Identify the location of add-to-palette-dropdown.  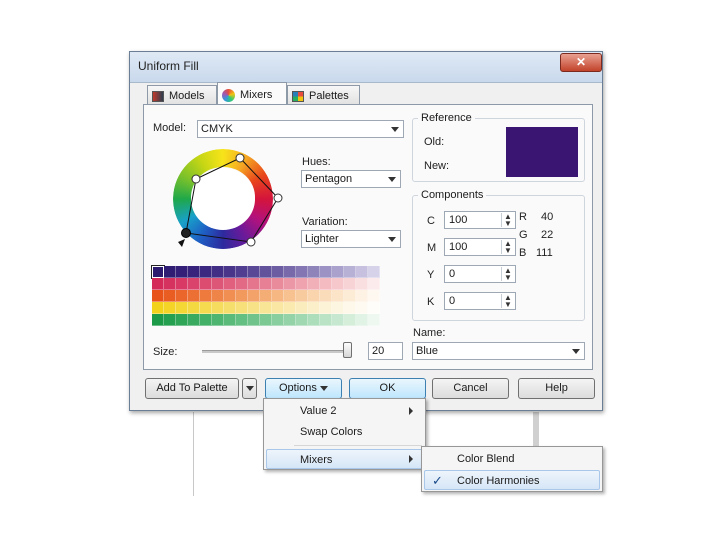
(249, 388).